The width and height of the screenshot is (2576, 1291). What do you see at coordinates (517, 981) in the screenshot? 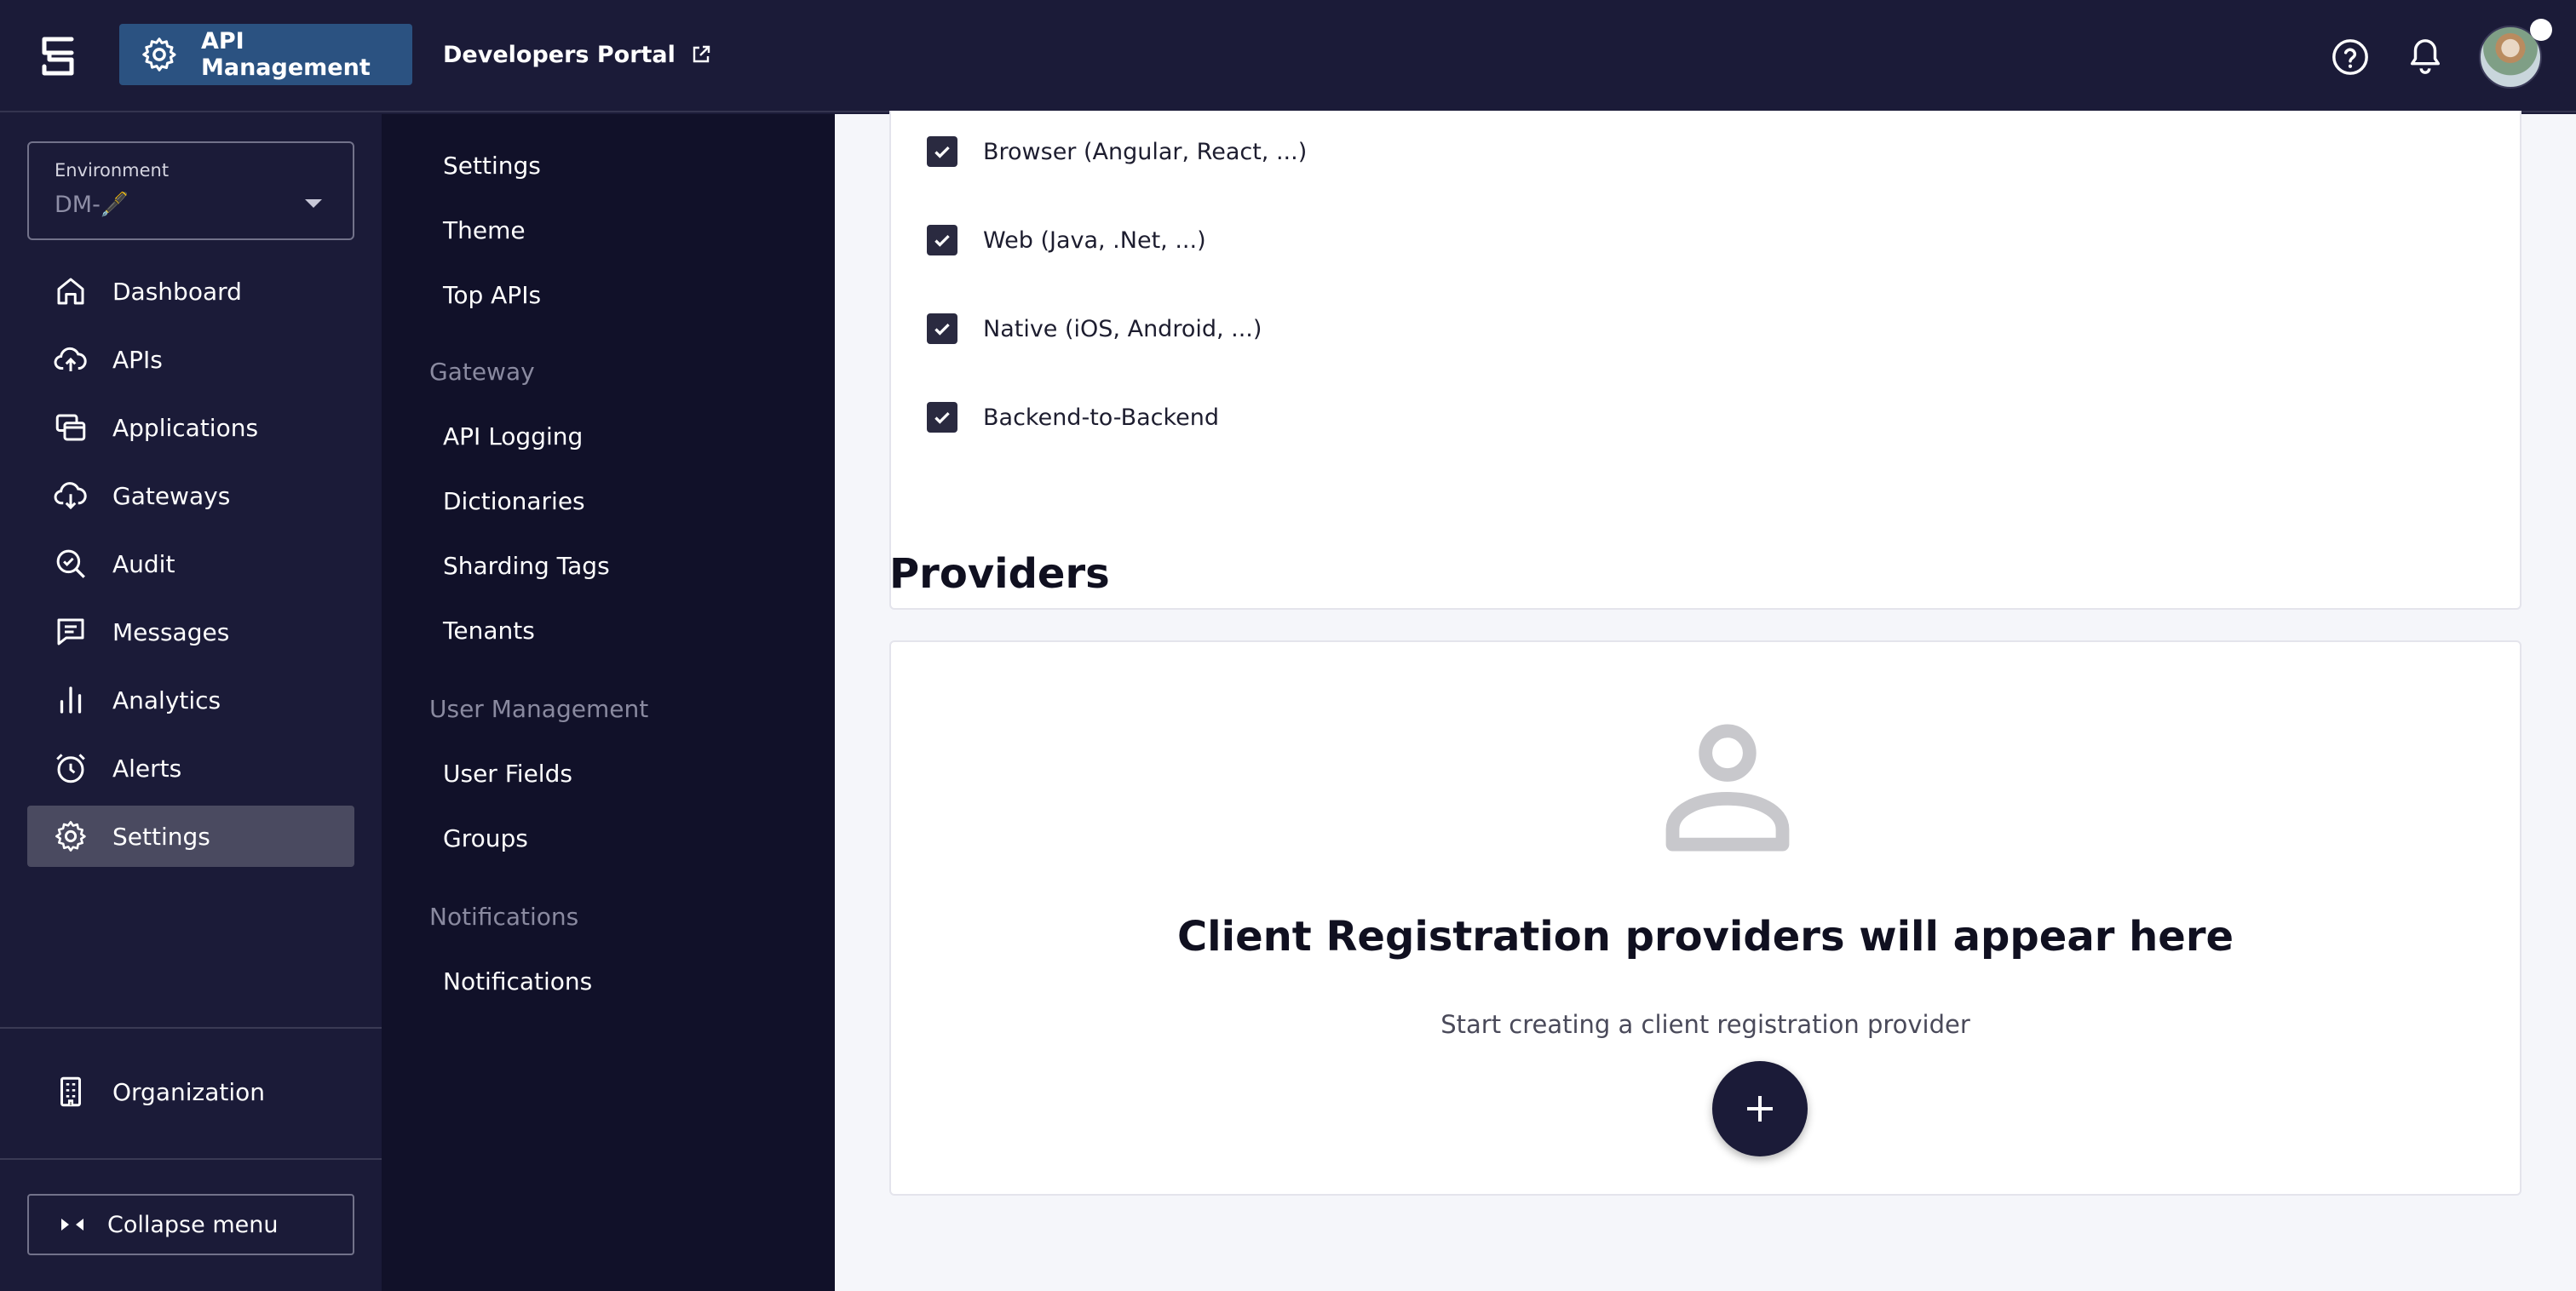
I see `submenu-item-notifications: Notifications` at bounding box center [517, 981].